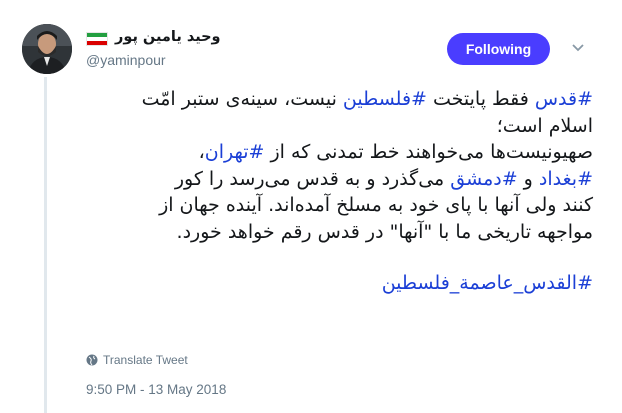  I want to click on thread-line, so click(45, 245).